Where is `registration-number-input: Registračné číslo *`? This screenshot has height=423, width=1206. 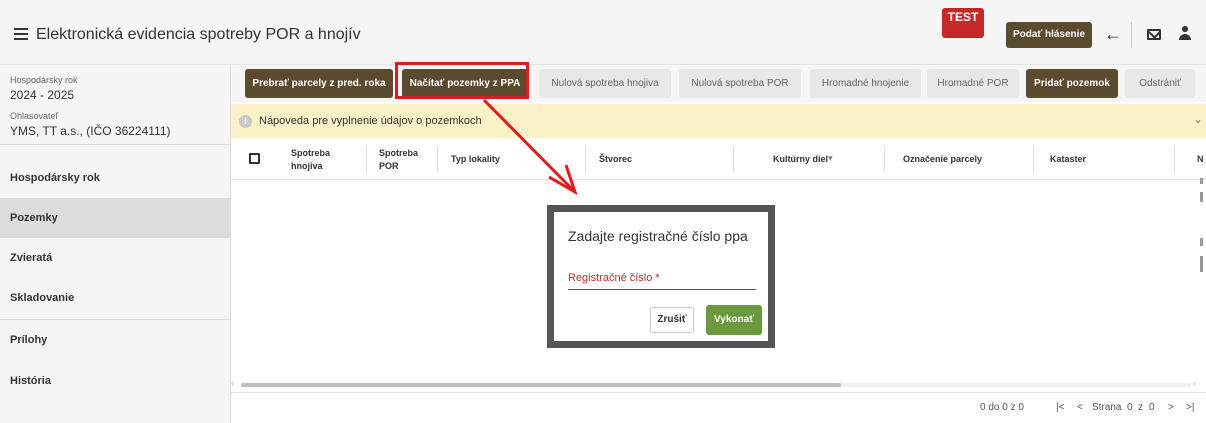
registration-number-input: Registračné číslo * is located at coordinates (662, 281).